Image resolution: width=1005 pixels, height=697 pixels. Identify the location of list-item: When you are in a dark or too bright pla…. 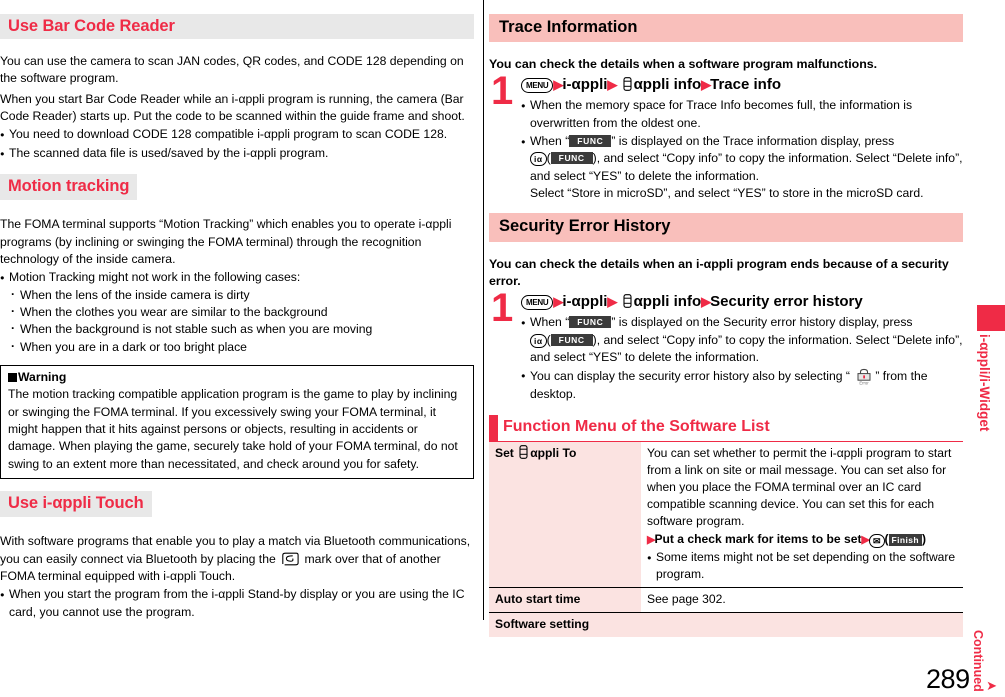
(241, 347).